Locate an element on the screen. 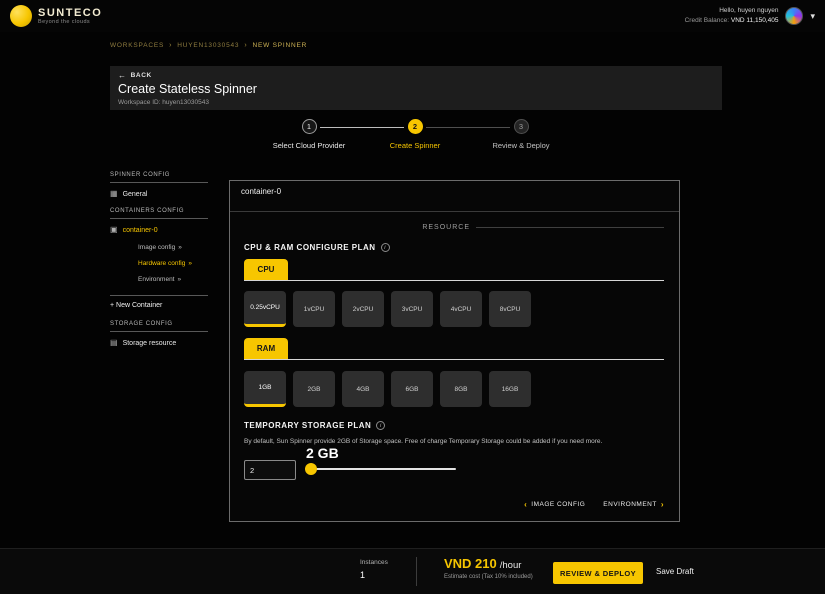 The image size is (825, 594). resource-section-label: RESOURCE is located at coordinates (447, 227).